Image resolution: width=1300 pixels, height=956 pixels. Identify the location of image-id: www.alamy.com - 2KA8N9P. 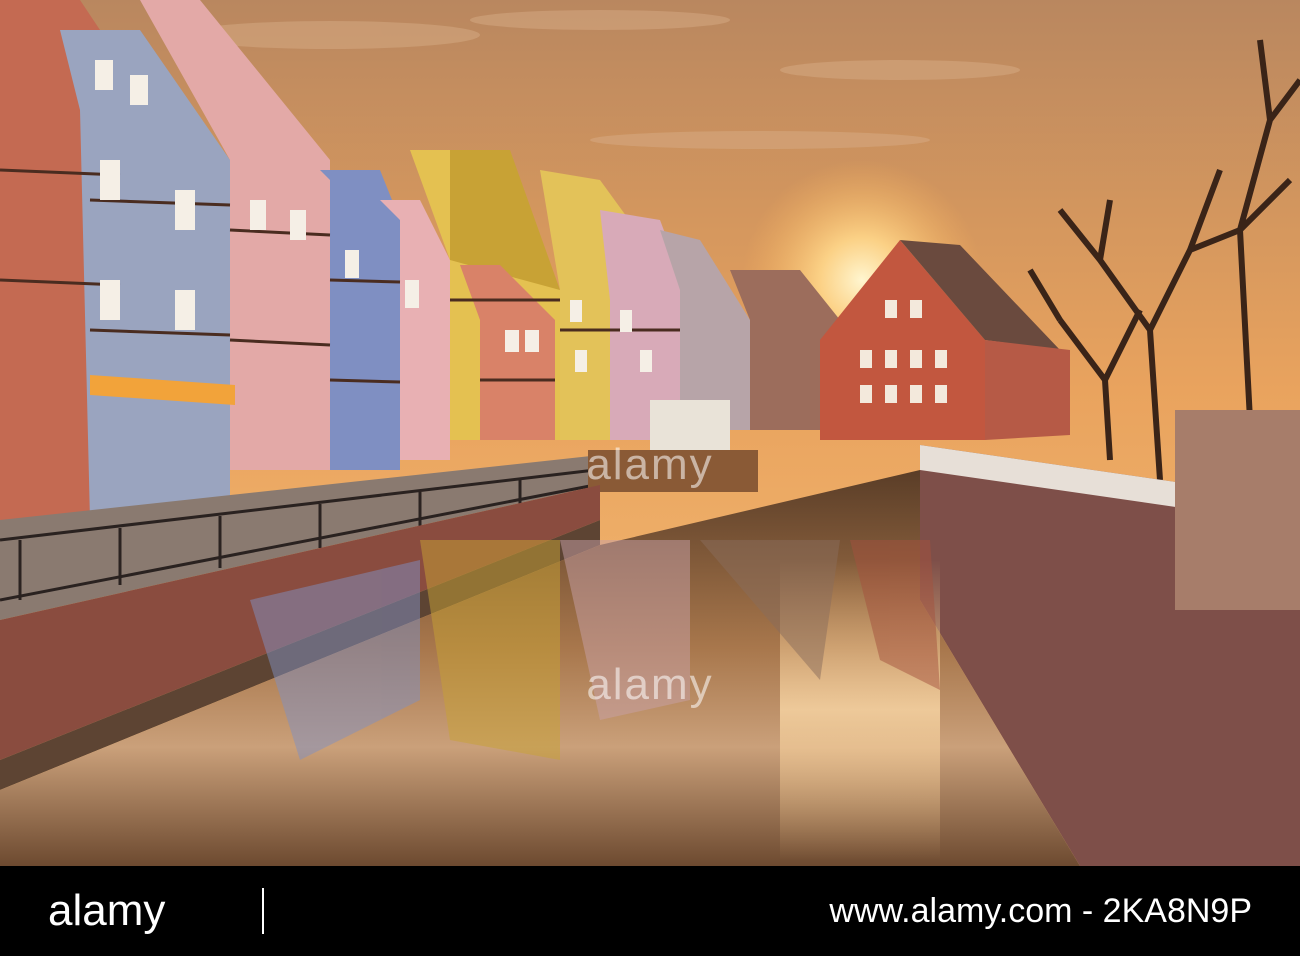
(1040, 911).